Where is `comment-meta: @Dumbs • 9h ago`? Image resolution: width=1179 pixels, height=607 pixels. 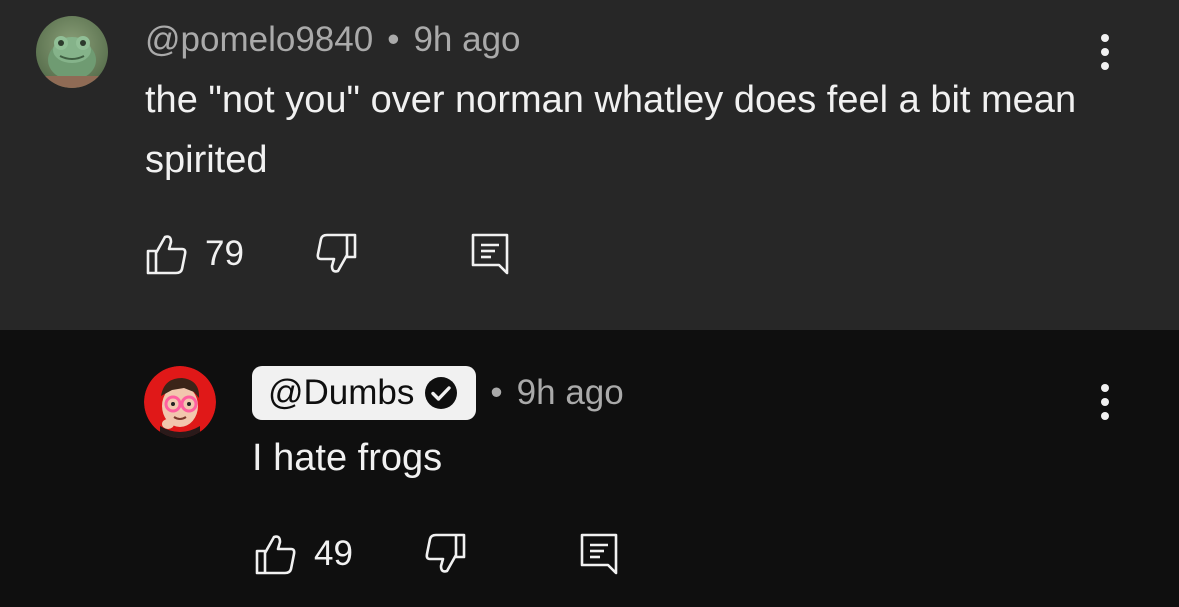 comment-meta: @Dumbs • 9h ago is located at coordinates (438, 393).